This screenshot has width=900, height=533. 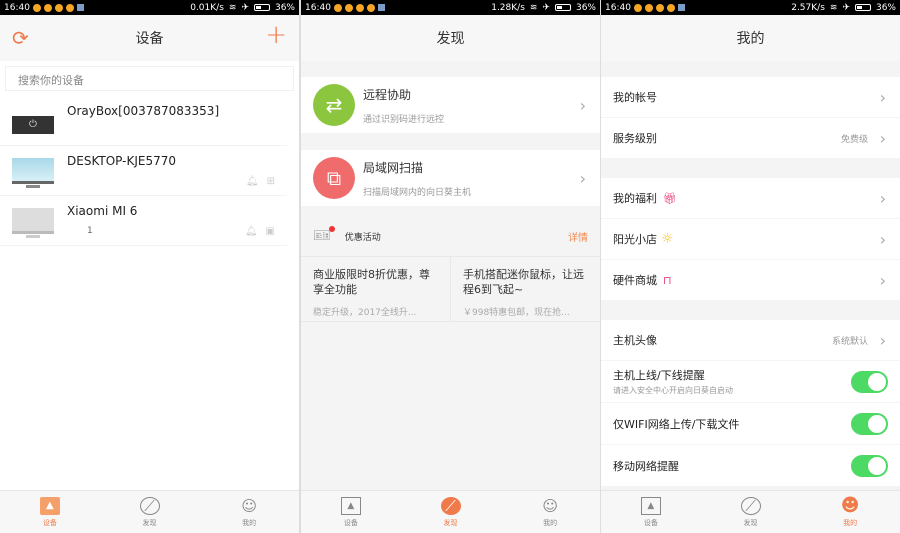 I want to click on status-bar: 16:40 2.57K/s ≋ ✈ 36%, so click(x=750, y=7).